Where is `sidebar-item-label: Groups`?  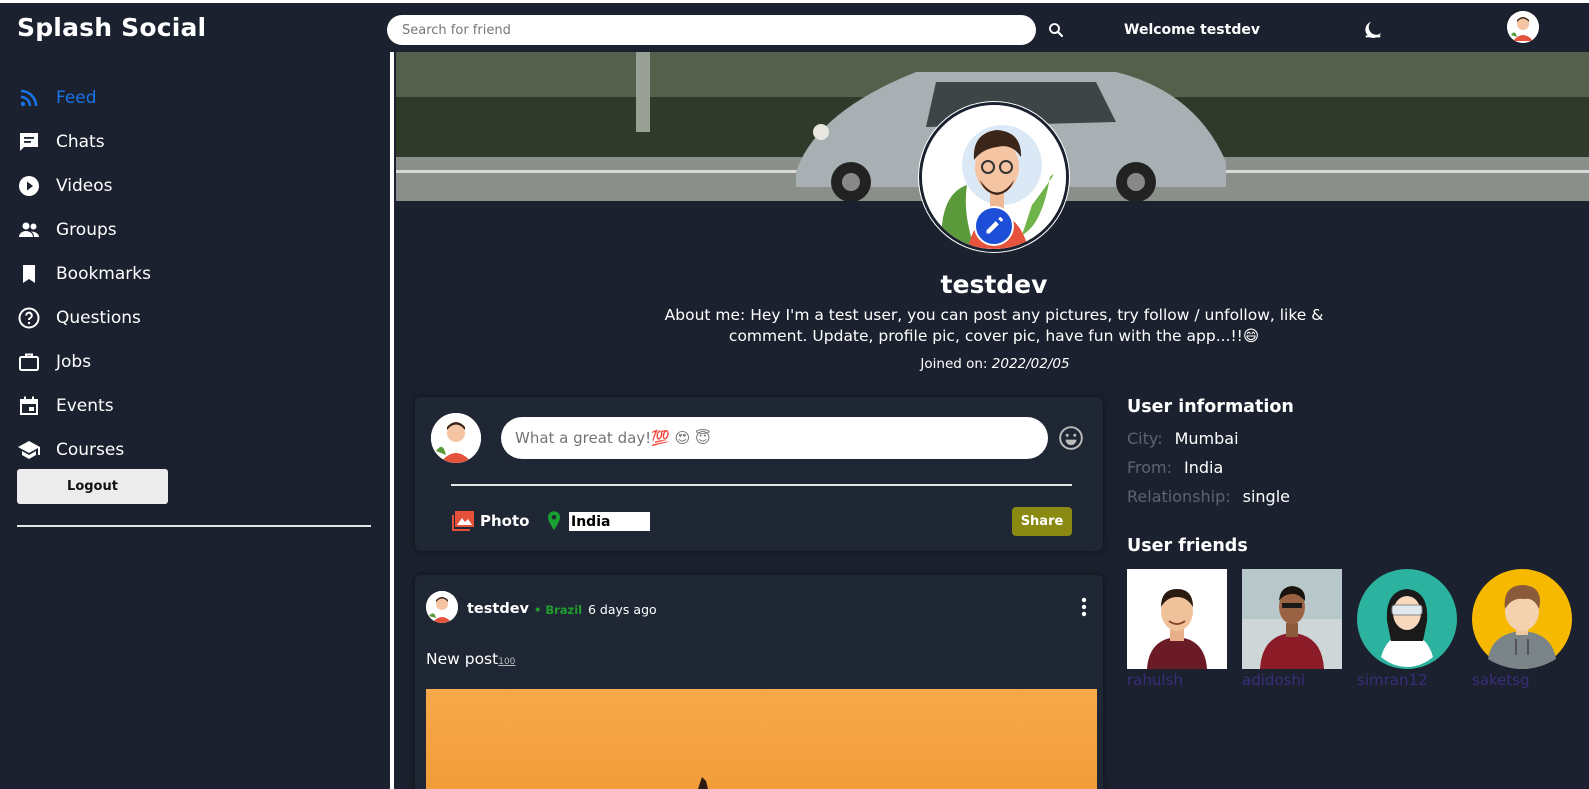 sidebar-item-label: Groups is located at coordinates (86, 230).